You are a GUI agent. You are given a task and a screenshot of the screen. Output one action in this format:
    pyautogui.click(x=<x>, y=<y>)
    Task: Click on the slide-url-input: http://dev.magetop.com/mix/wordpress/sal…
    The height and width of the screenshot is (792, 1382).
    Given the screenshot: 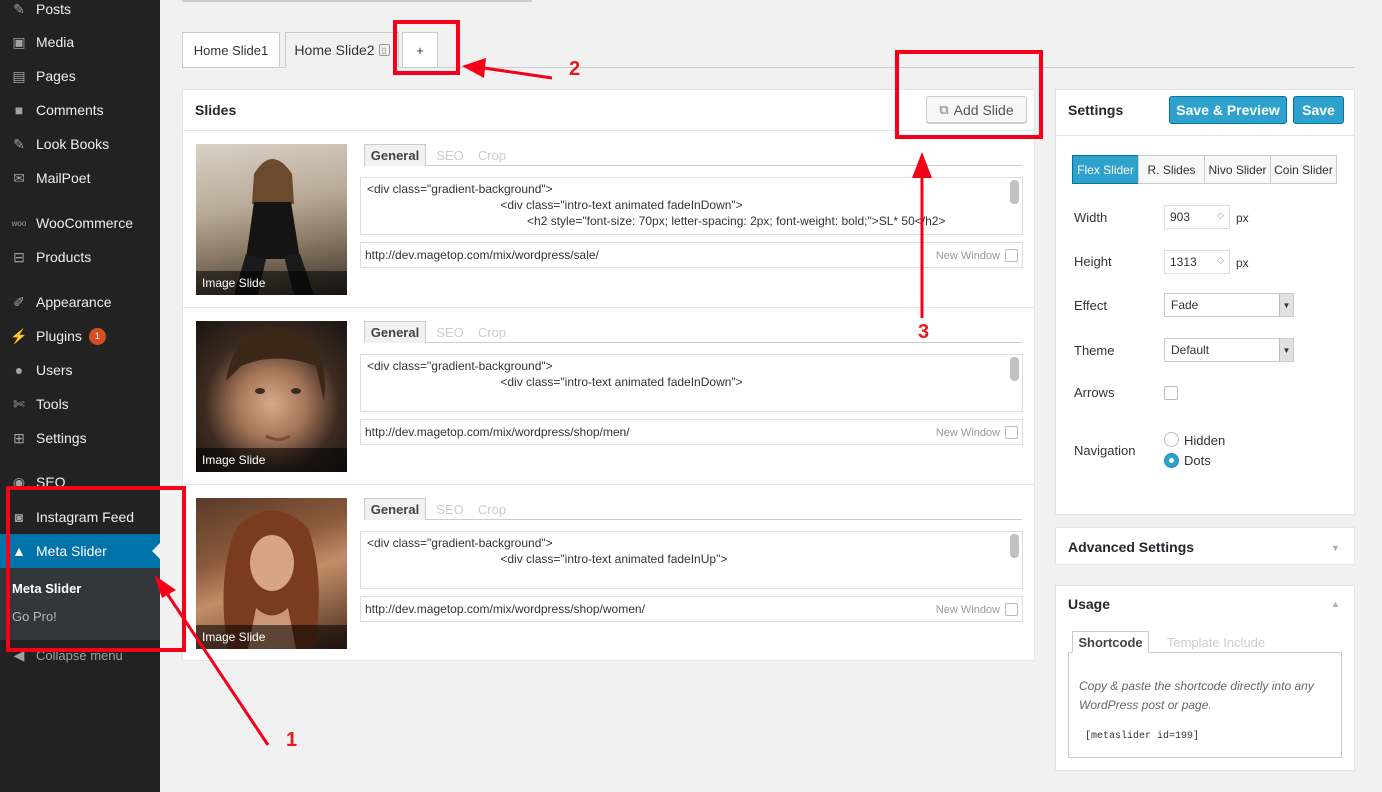 What is the action you would take?
    pyautogui.click(x=691, y=255)
    